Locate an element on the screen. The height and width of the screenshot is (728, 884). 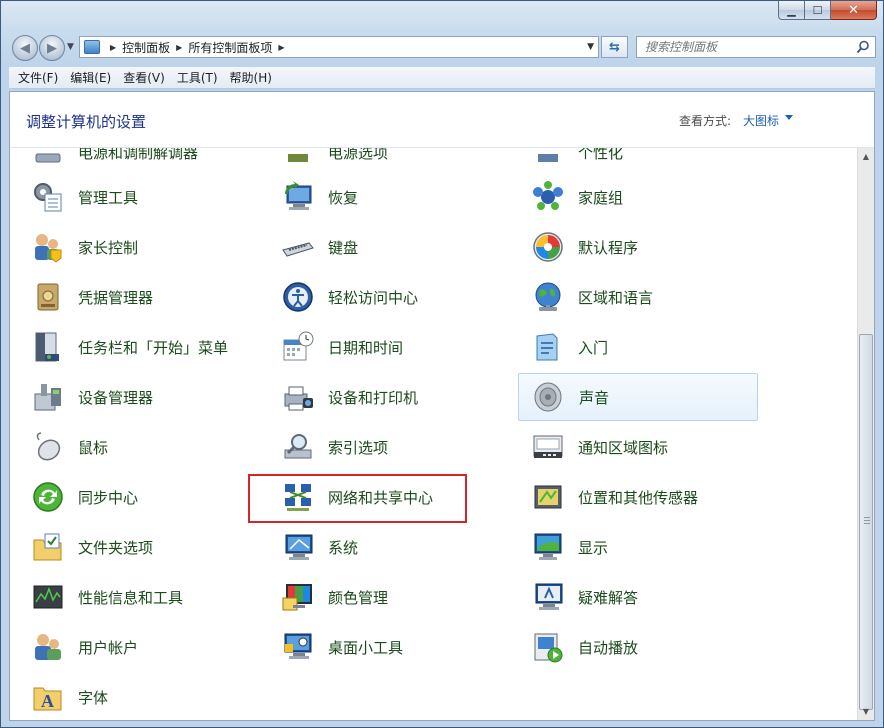
refresh-button: ⇆ is located at coordinates (614, 47).